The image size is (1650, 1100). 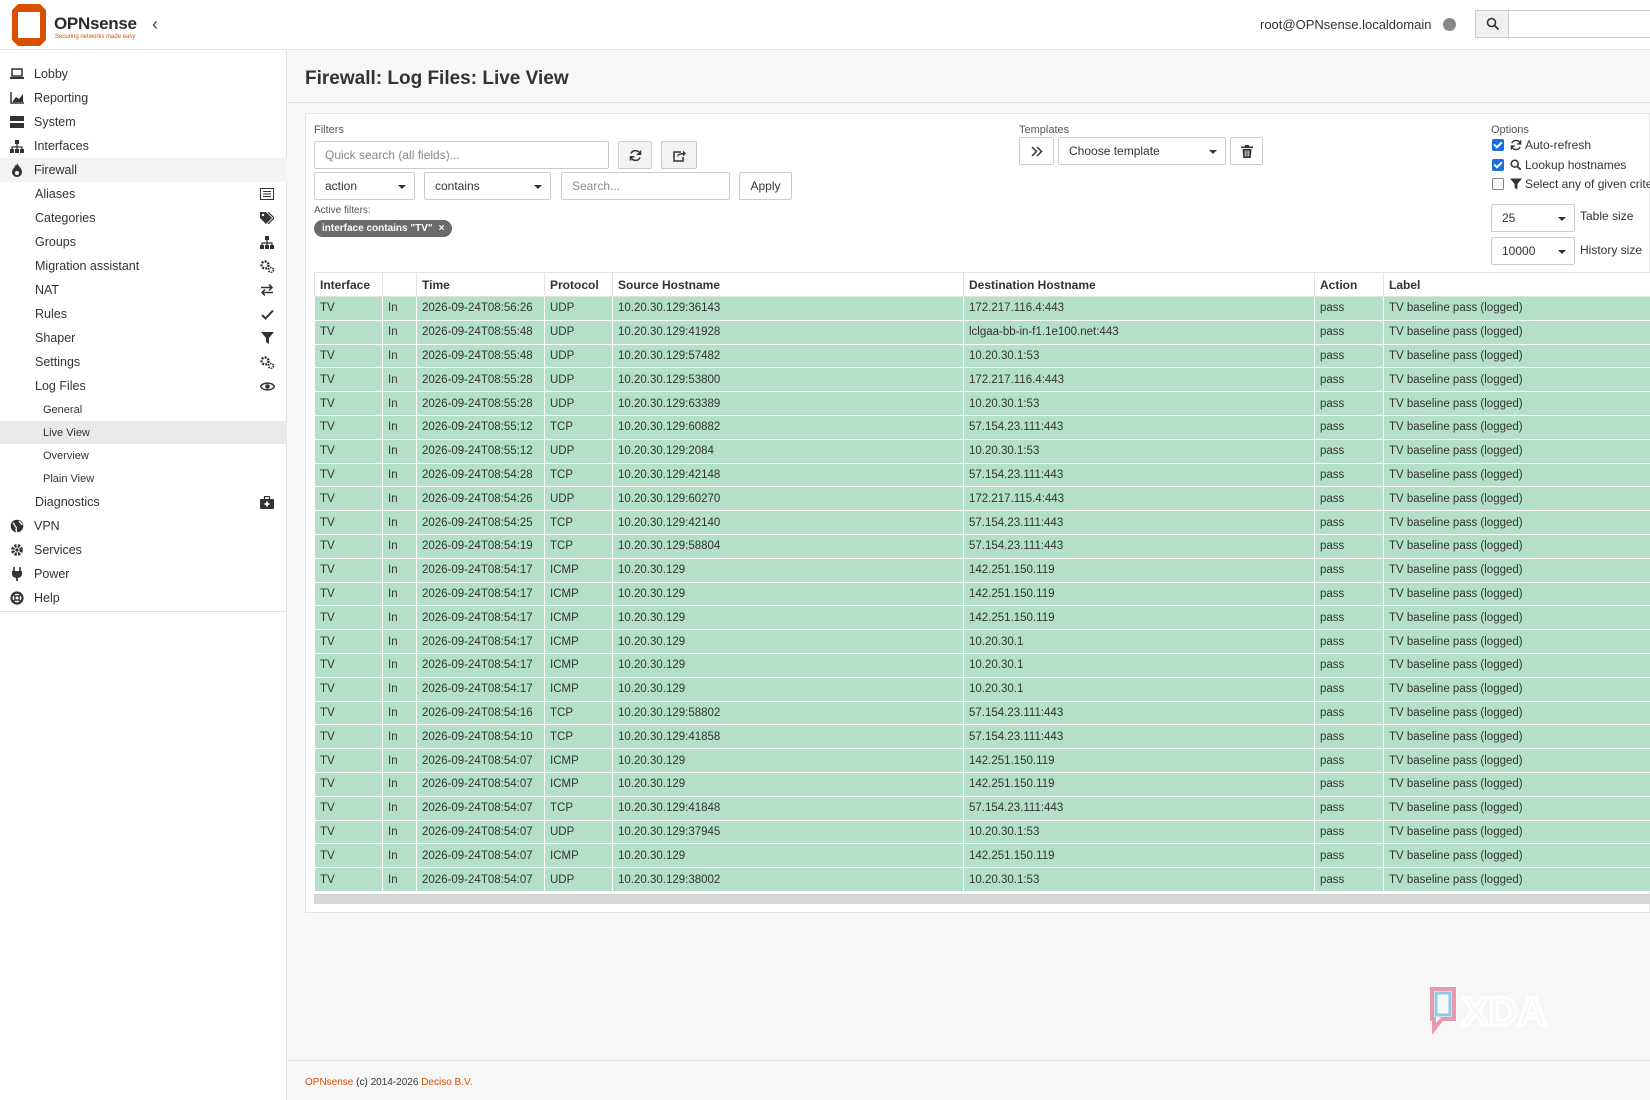 What do you see at coordinates (1036, 151) in the screenshot?
I see `apply-template-button` at bounding box center [1036, 151].